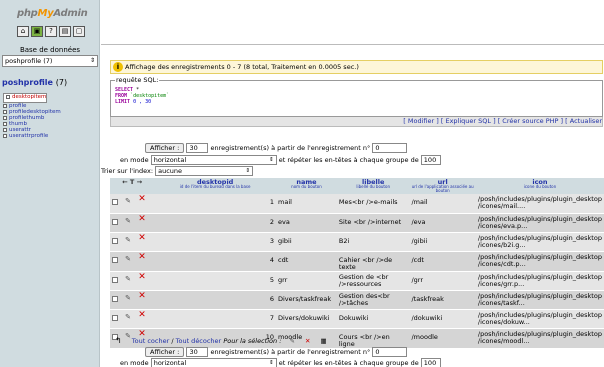 This screenshot has height=367, width=604. I want to click on cell-url: /mail, so click(442, 204).